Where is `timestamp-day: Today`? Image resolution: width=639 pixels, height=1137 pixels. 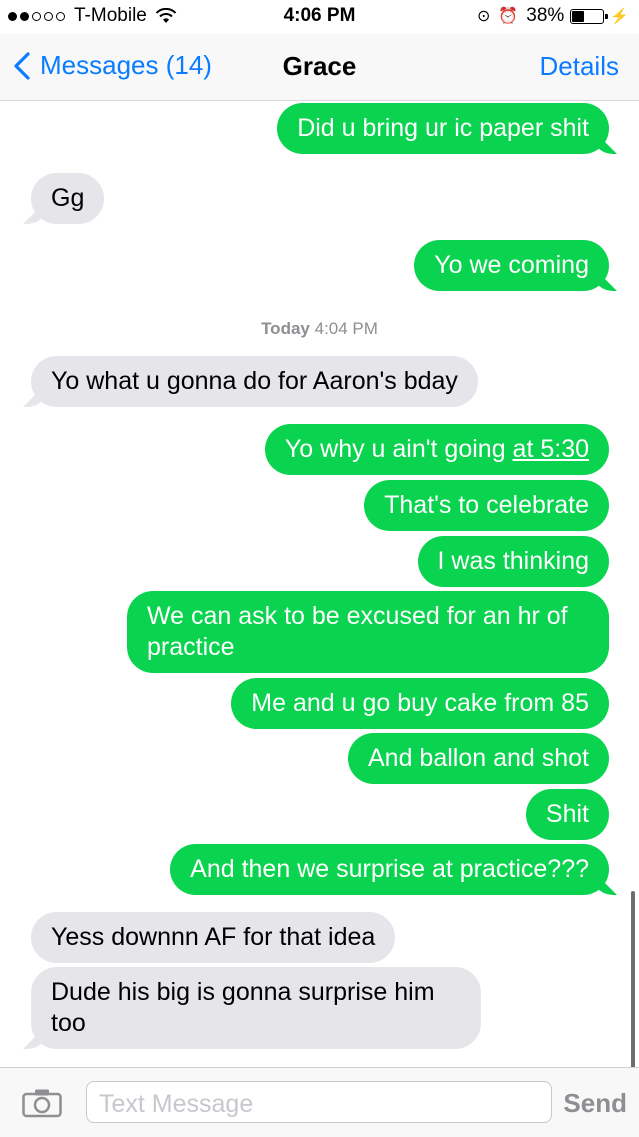 timestamp-day: Today is located at coordinates (285, 328).